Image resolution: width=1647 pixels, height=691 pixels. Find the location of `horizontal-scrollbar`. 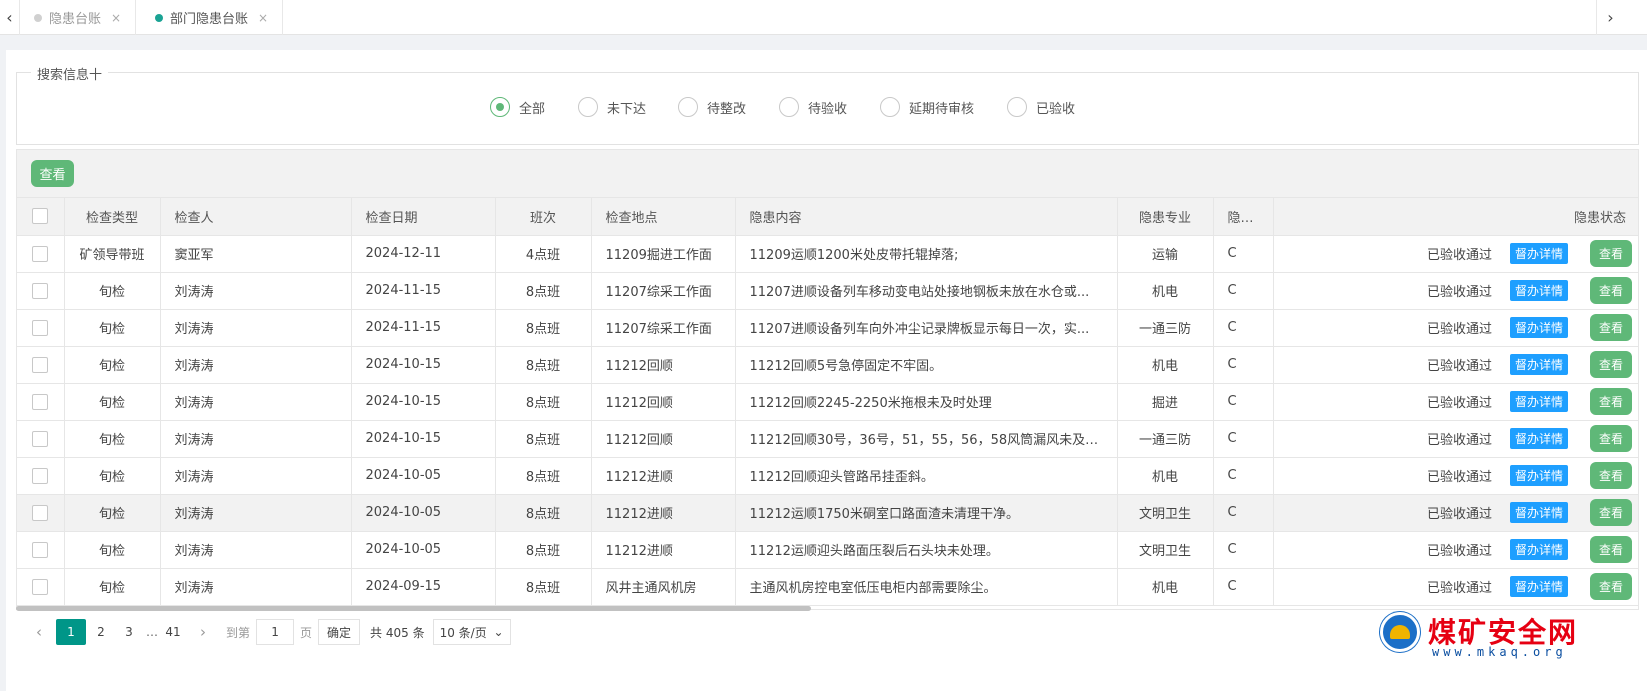

horizontal-scrollbar is located at coordinates (413, 608).